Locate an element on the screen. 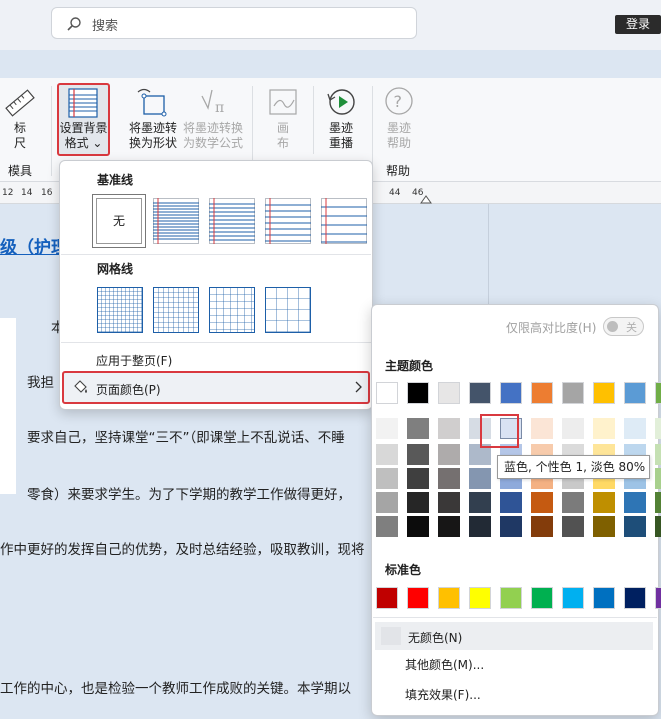  ruler-number: 16 is located at coordinates (47, 193).